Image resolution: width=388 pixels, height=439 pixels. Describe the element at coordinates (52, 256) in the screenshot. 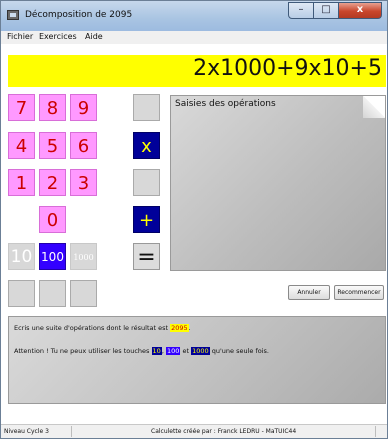

I see `key-100: 100` at that location.